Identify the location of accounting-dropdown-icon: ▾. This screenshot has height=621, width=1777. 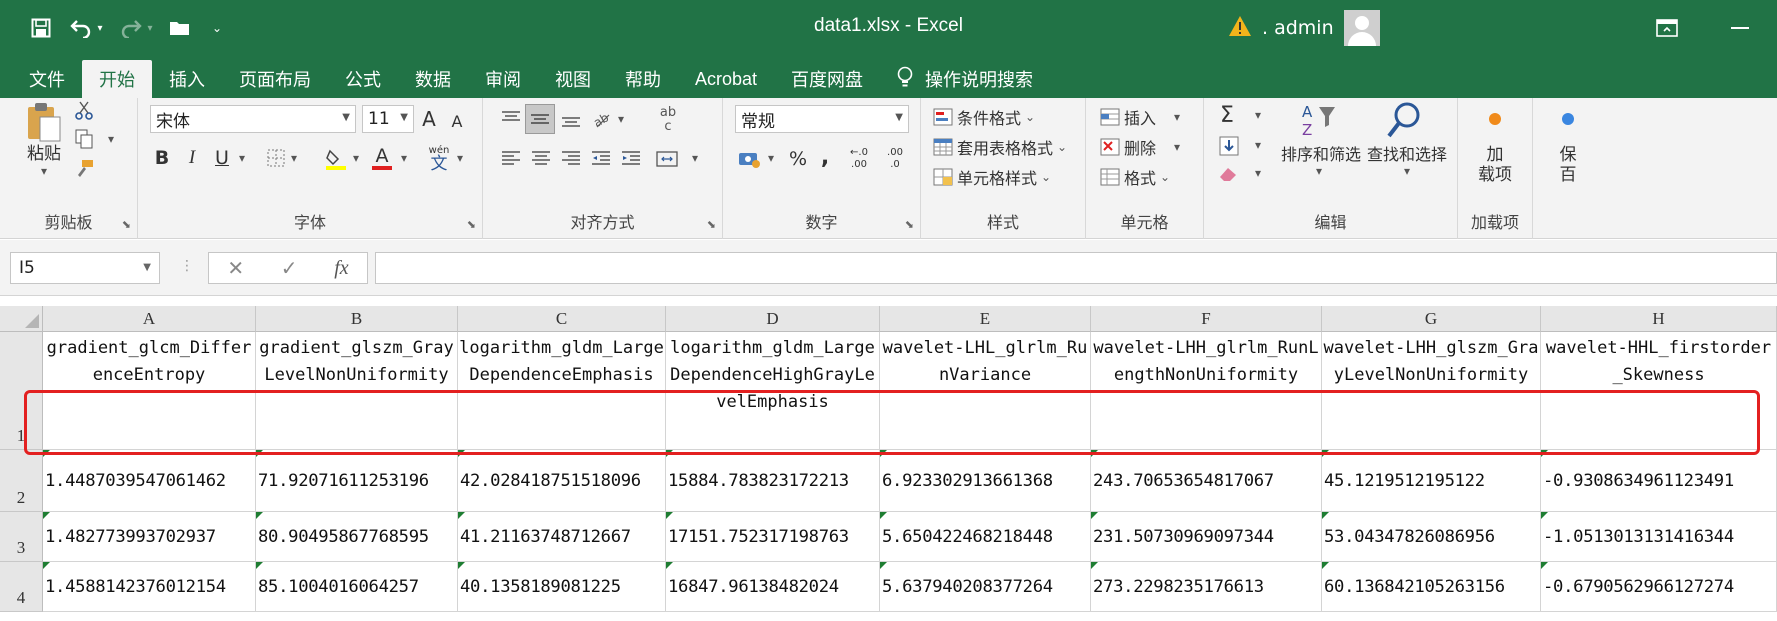
(771, 158).